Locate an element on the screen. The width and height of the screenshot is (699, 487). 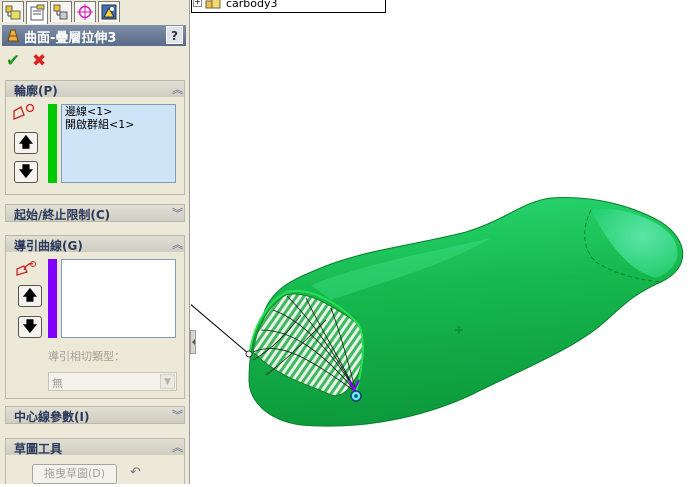
sketch-tools-group: 草圖工具 ︽ 拖曳草圖(D) ↶ is located at coordinates (95, 461).